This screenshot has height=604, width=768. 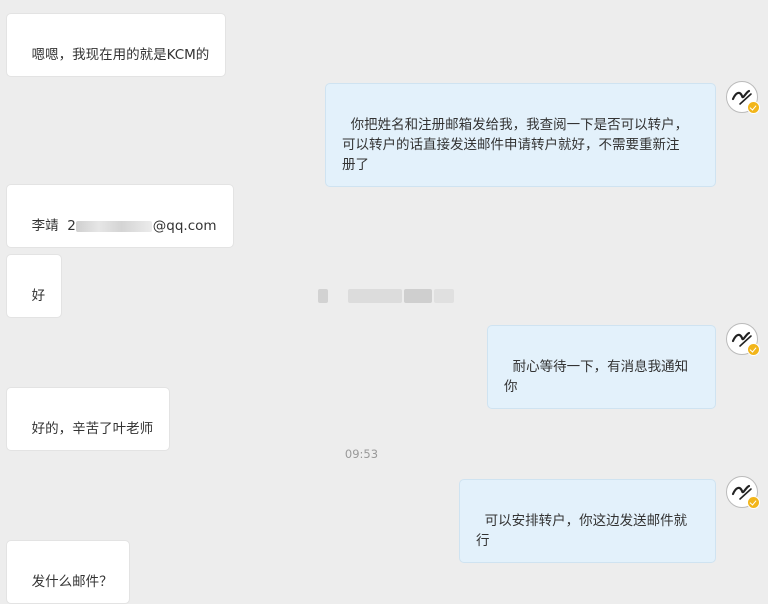 I want to click on message-text: 可以安排转户，你这边发送邮件就行, so click(x=582, y=531).